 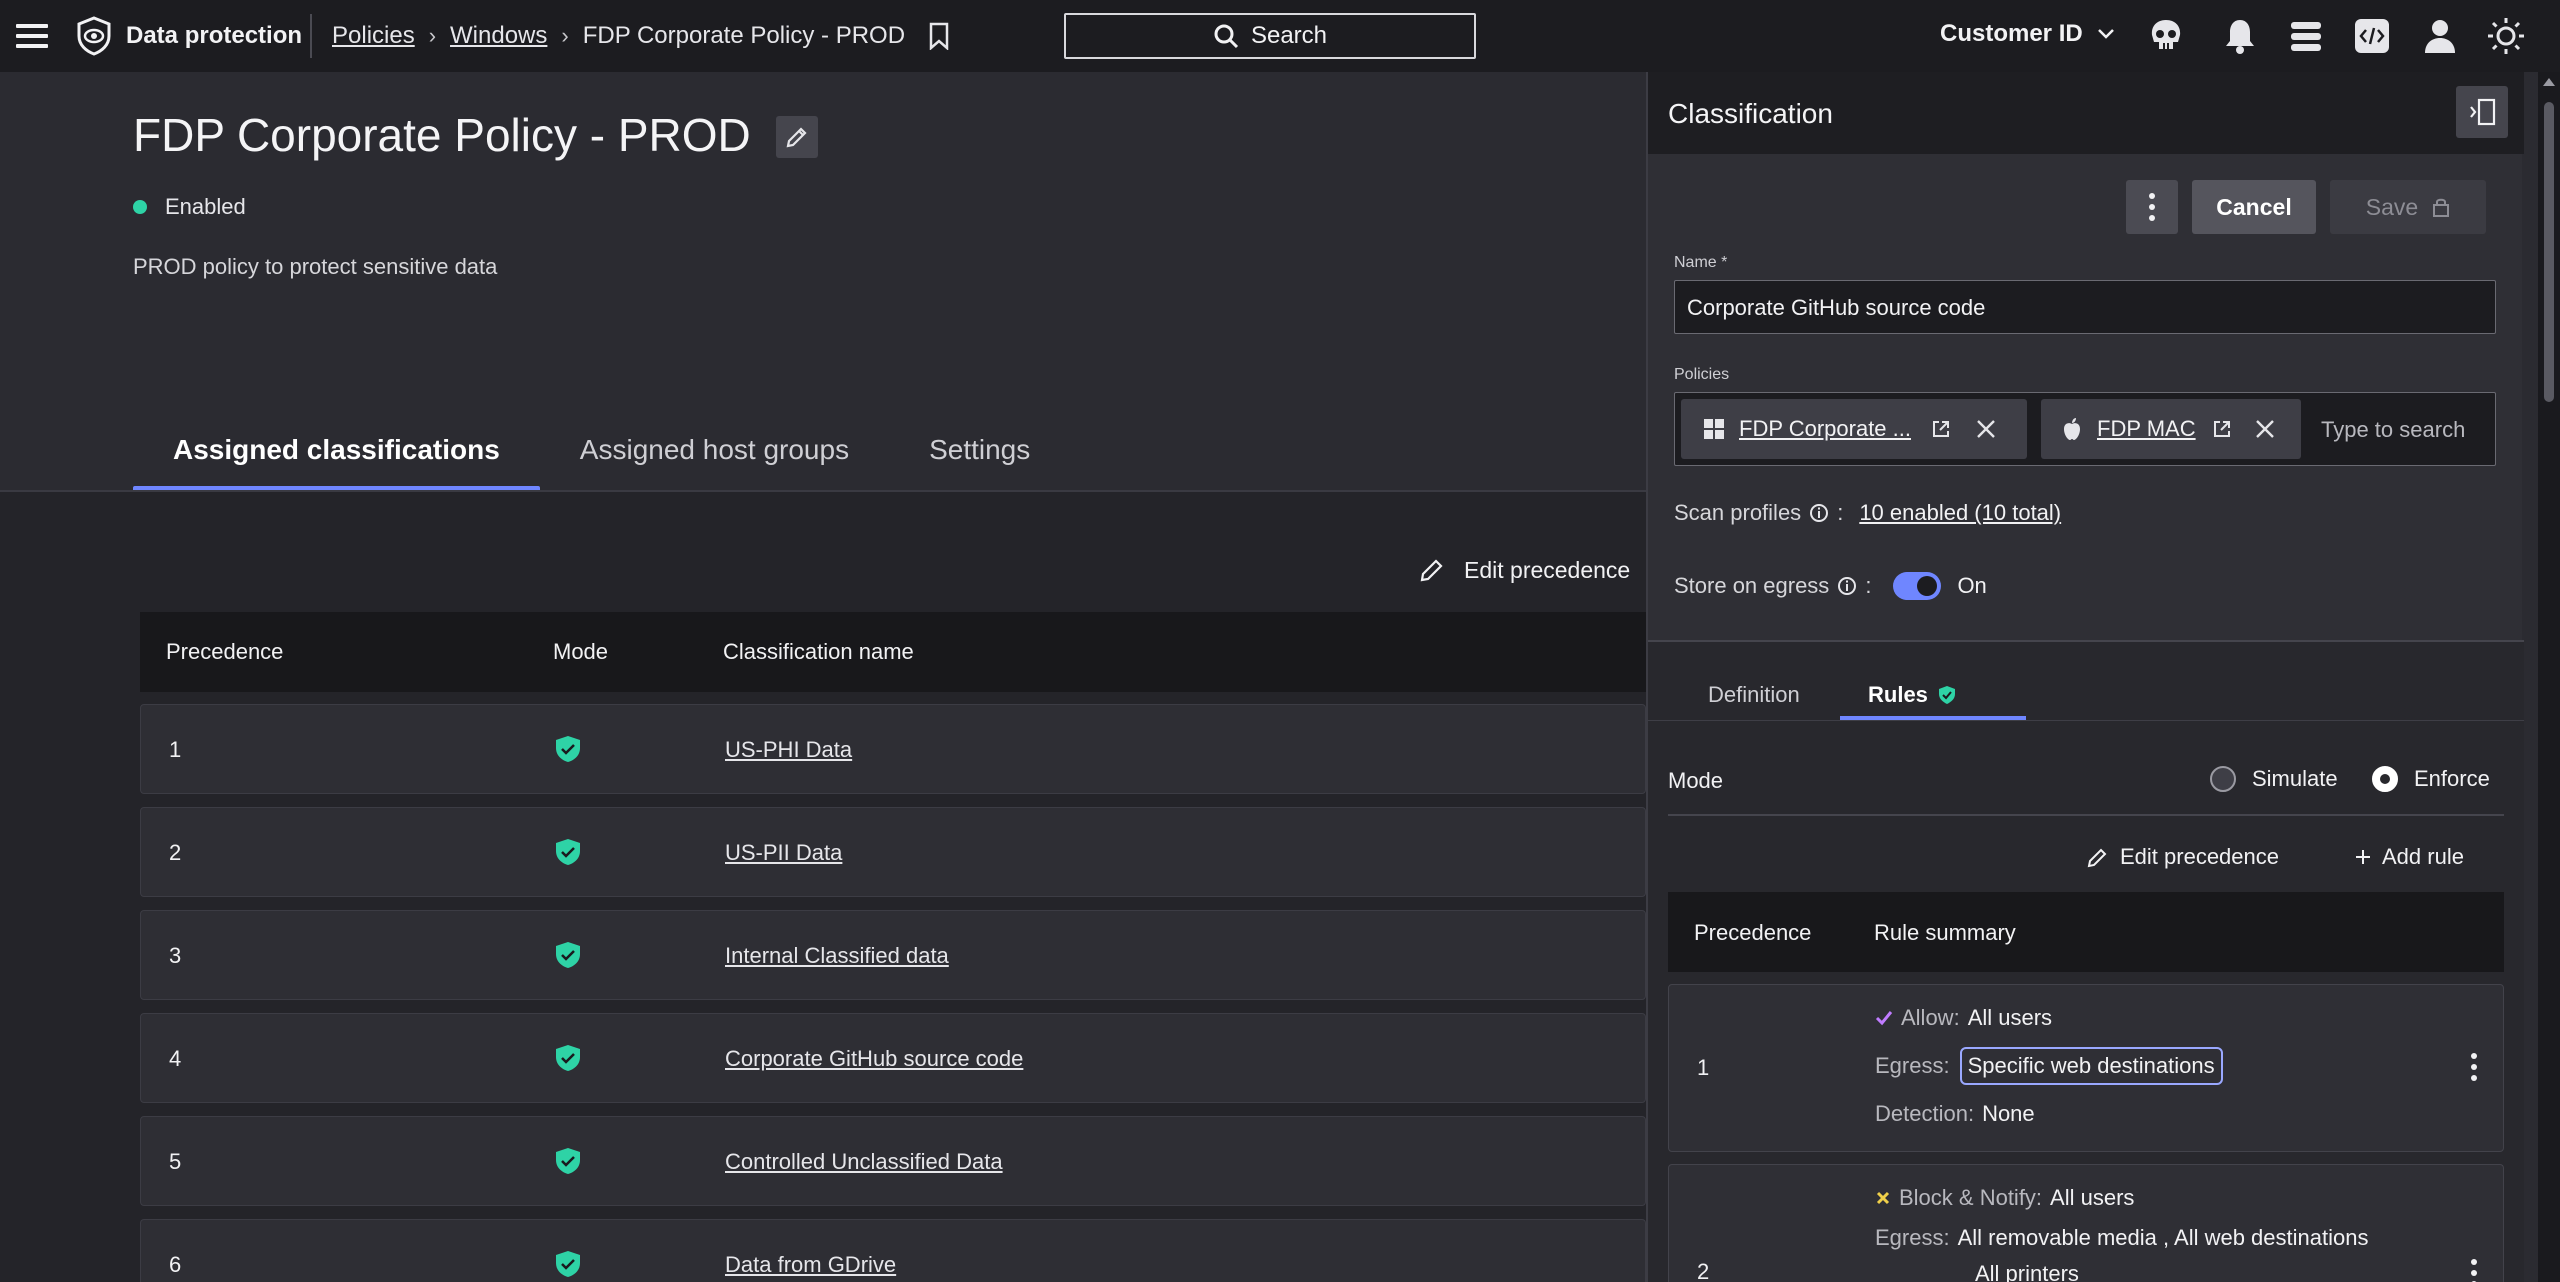 What do you see at coordinates (2408, 207) in the screenshot?
I see `save-button: Save` at bounding box center [2408, 207].